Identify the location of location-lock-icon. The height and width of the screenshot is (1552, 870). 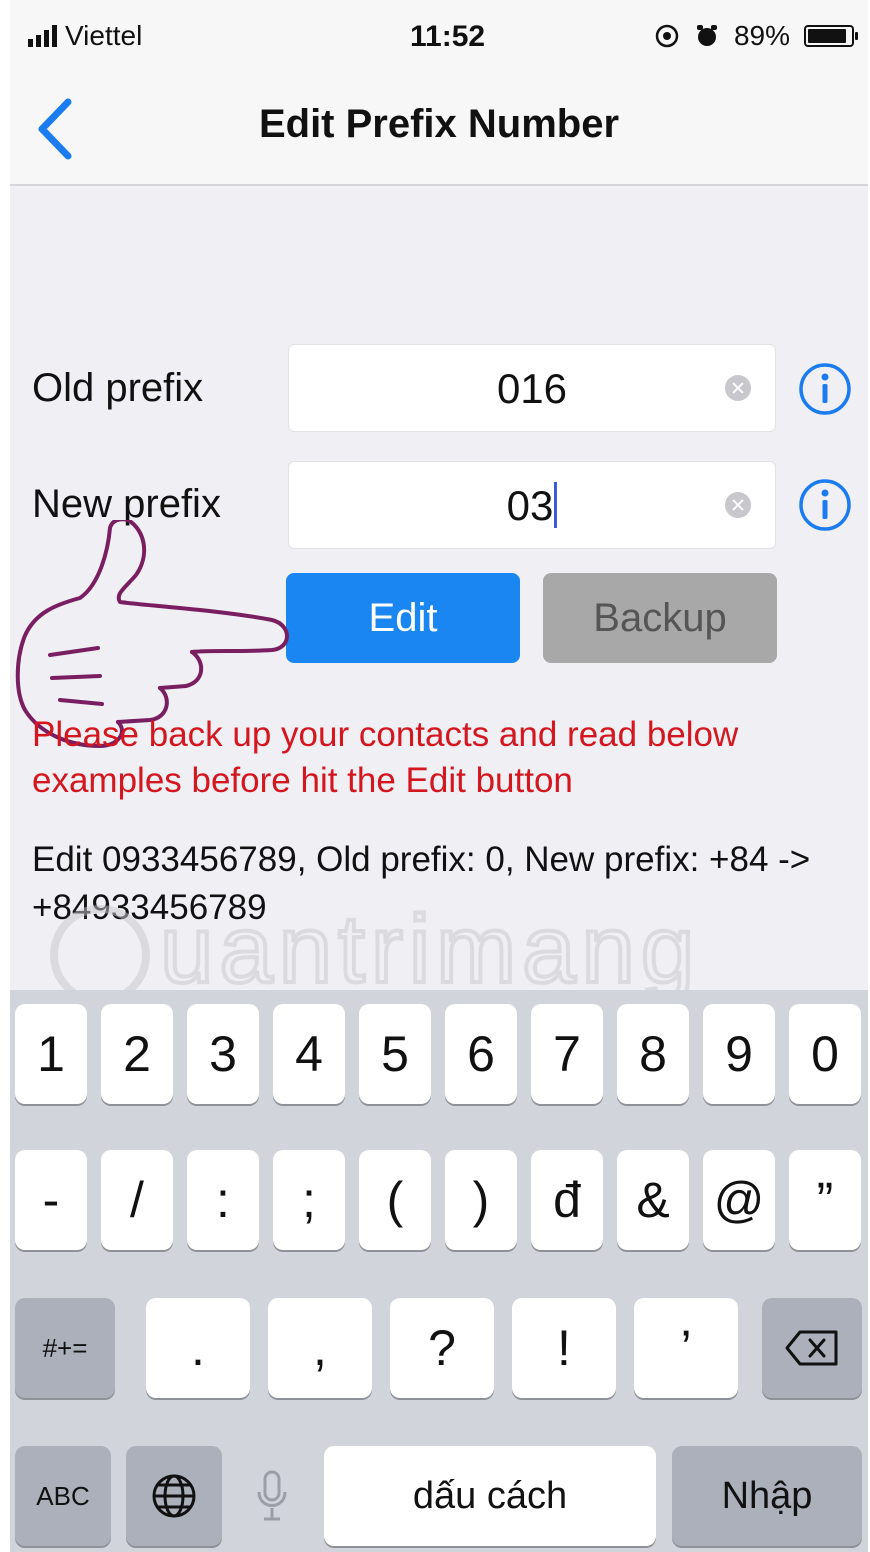
(667, 36).